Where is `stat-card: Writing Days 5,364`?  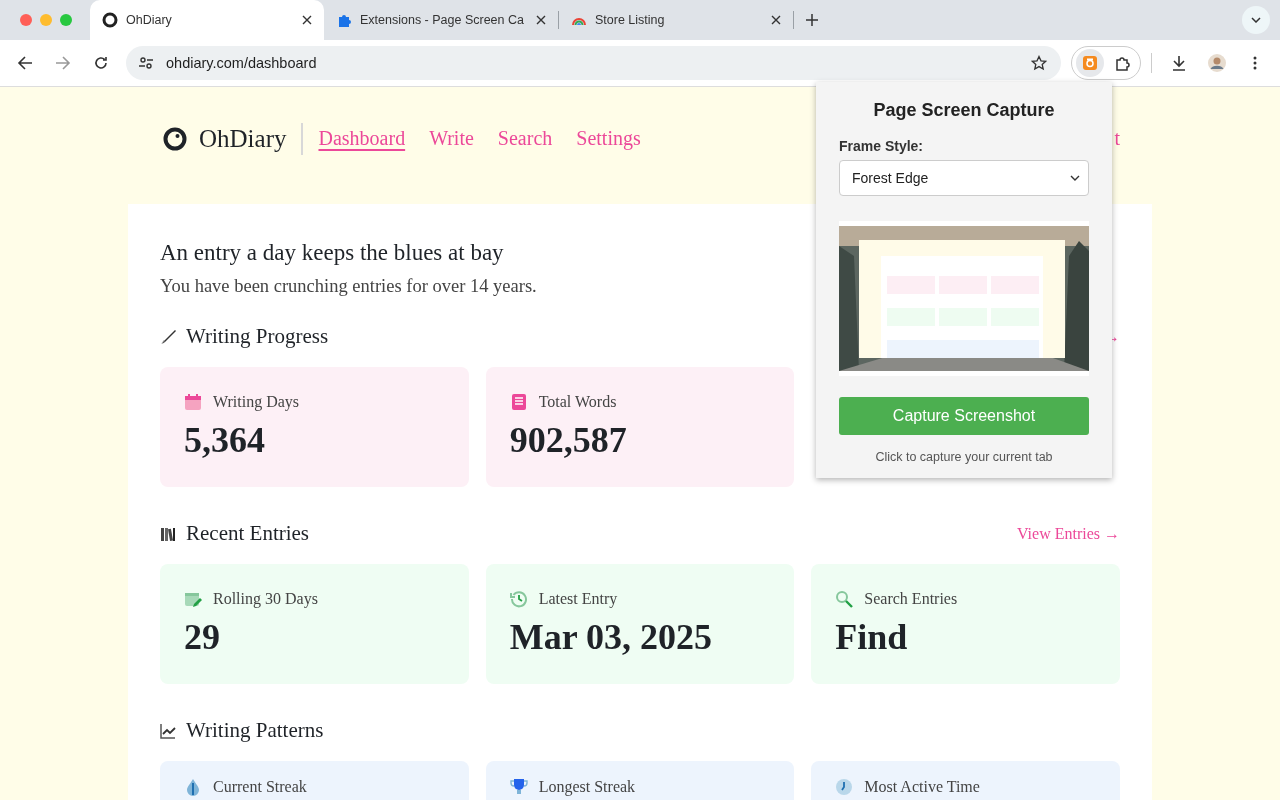 stat-card: Writing Days 5,364 is located at coordinates (314, 427).